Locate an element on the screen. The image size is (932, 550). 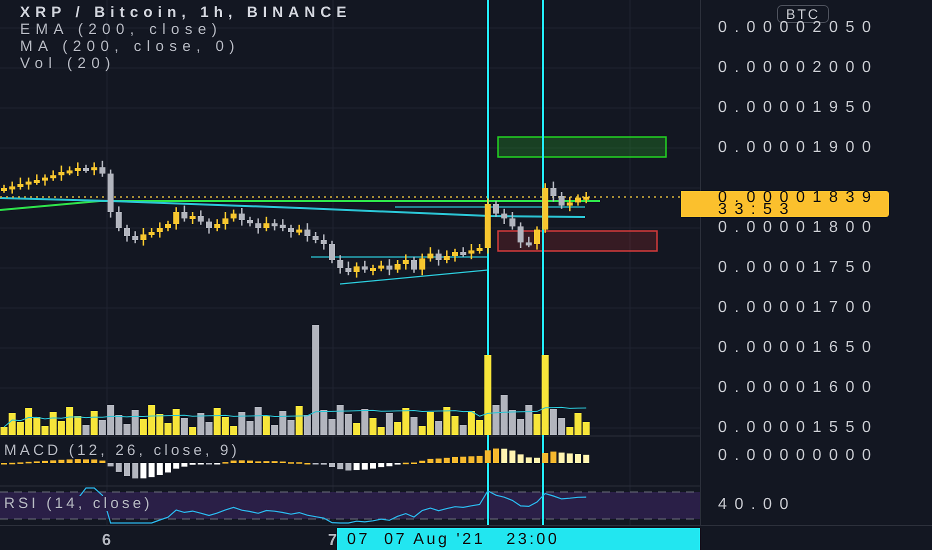
price-axis-label: 0.00001650 is located at coordinates (798, 348).